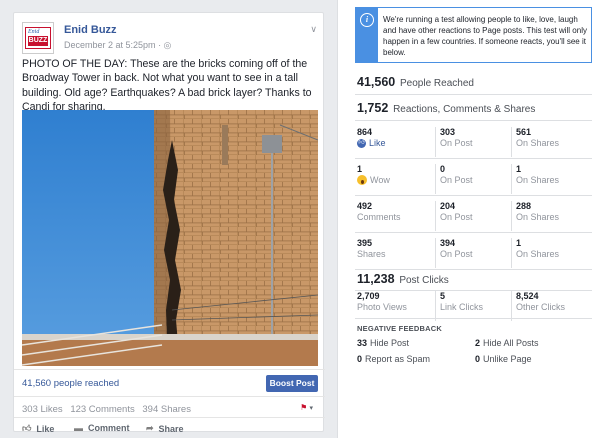 The width and height of the screenshot is (600, 438). I want to click on wow-reaction-icon, so click(362, 180).